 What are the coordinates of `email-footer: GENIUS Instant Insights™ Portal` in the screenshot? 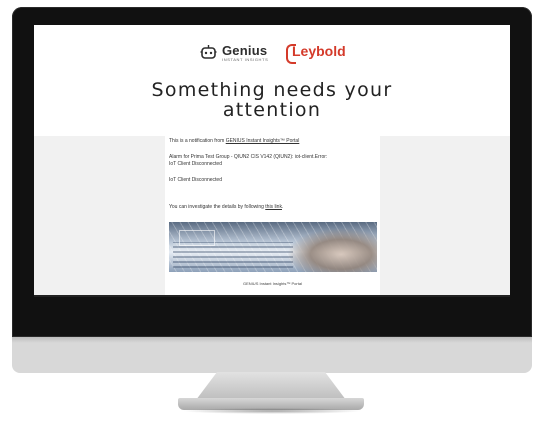 It's located at (272, 283).